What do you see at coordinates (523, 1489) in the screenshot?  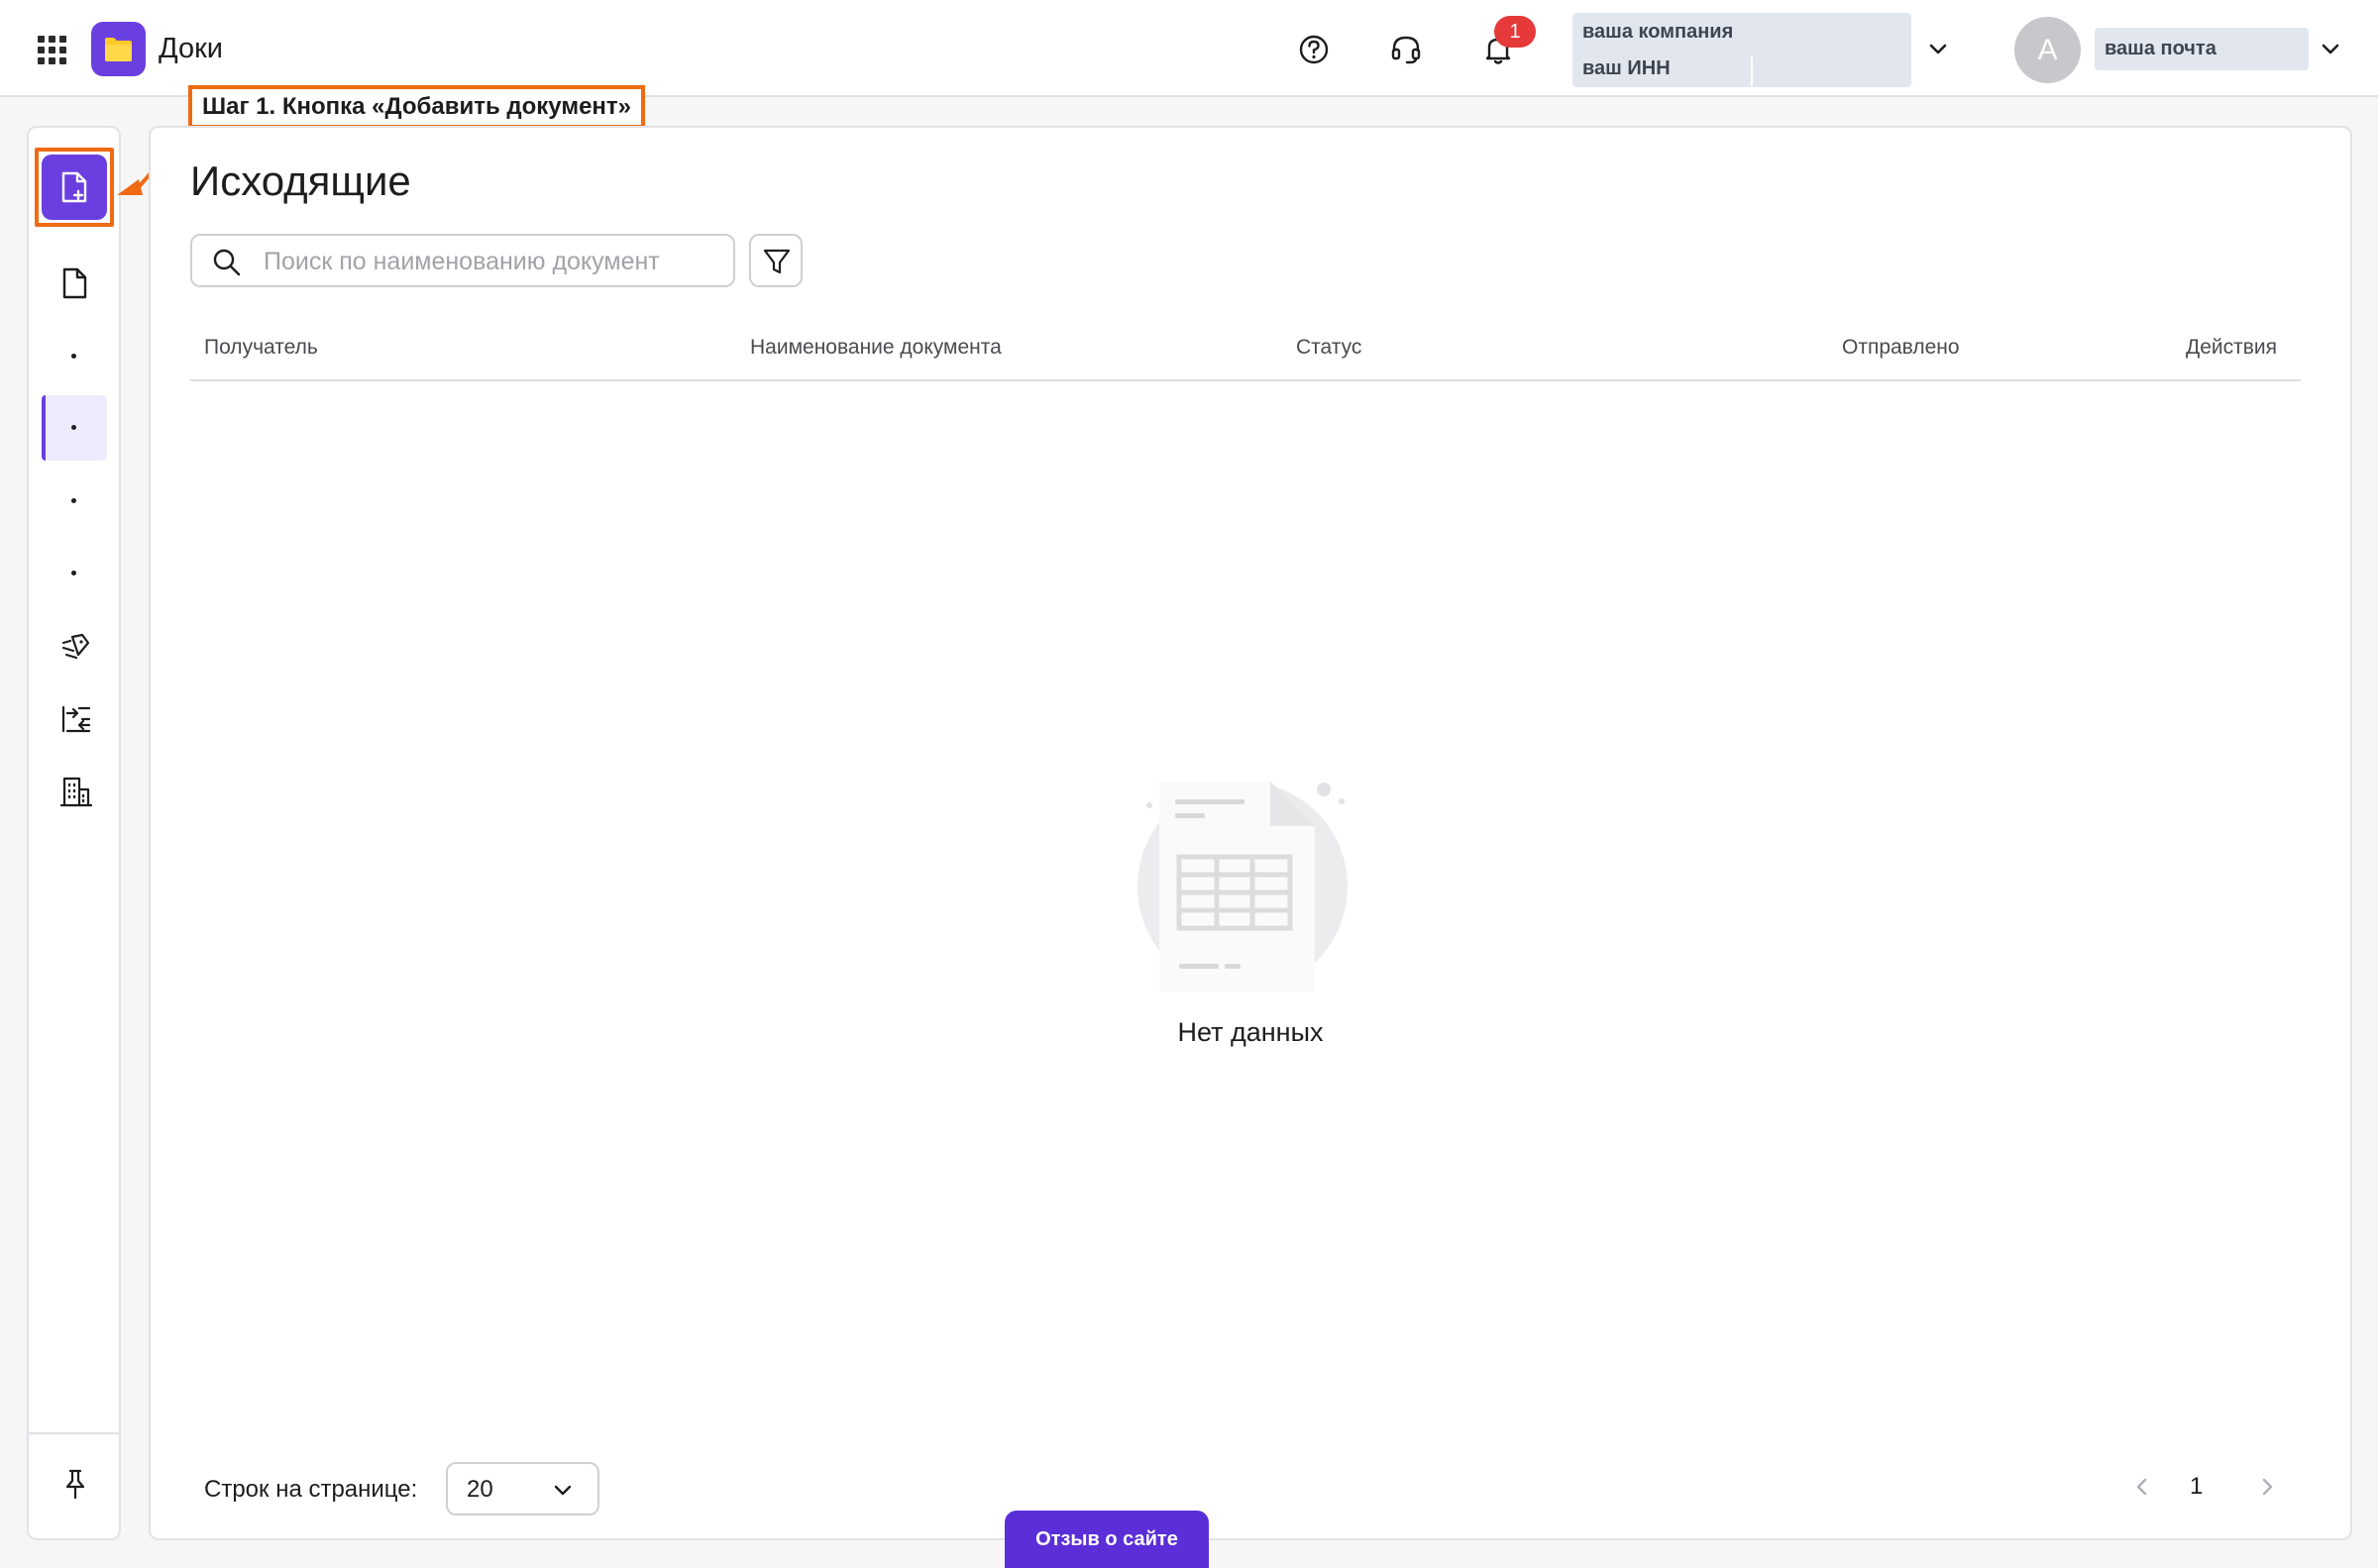 I see `rows-per-page-select: 20` at bounding box center [523, 1489].